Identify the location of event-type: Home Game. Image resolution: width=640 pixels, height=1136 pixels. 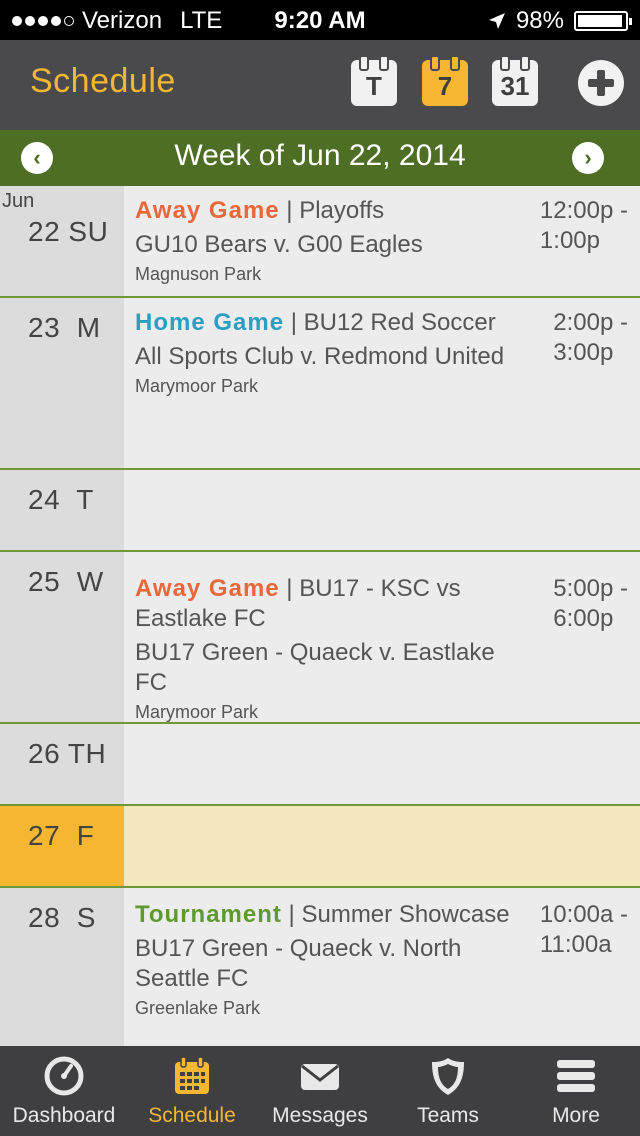
(210, 322).